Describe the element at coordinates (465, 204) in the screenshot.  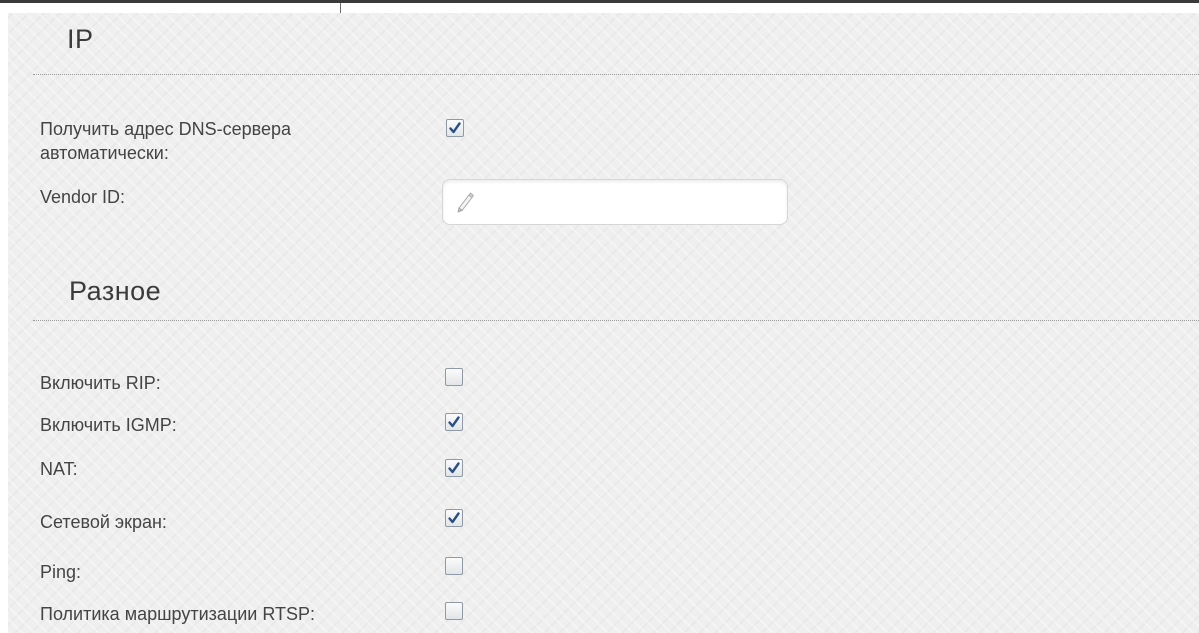
I see `pencil-icon` at that location.